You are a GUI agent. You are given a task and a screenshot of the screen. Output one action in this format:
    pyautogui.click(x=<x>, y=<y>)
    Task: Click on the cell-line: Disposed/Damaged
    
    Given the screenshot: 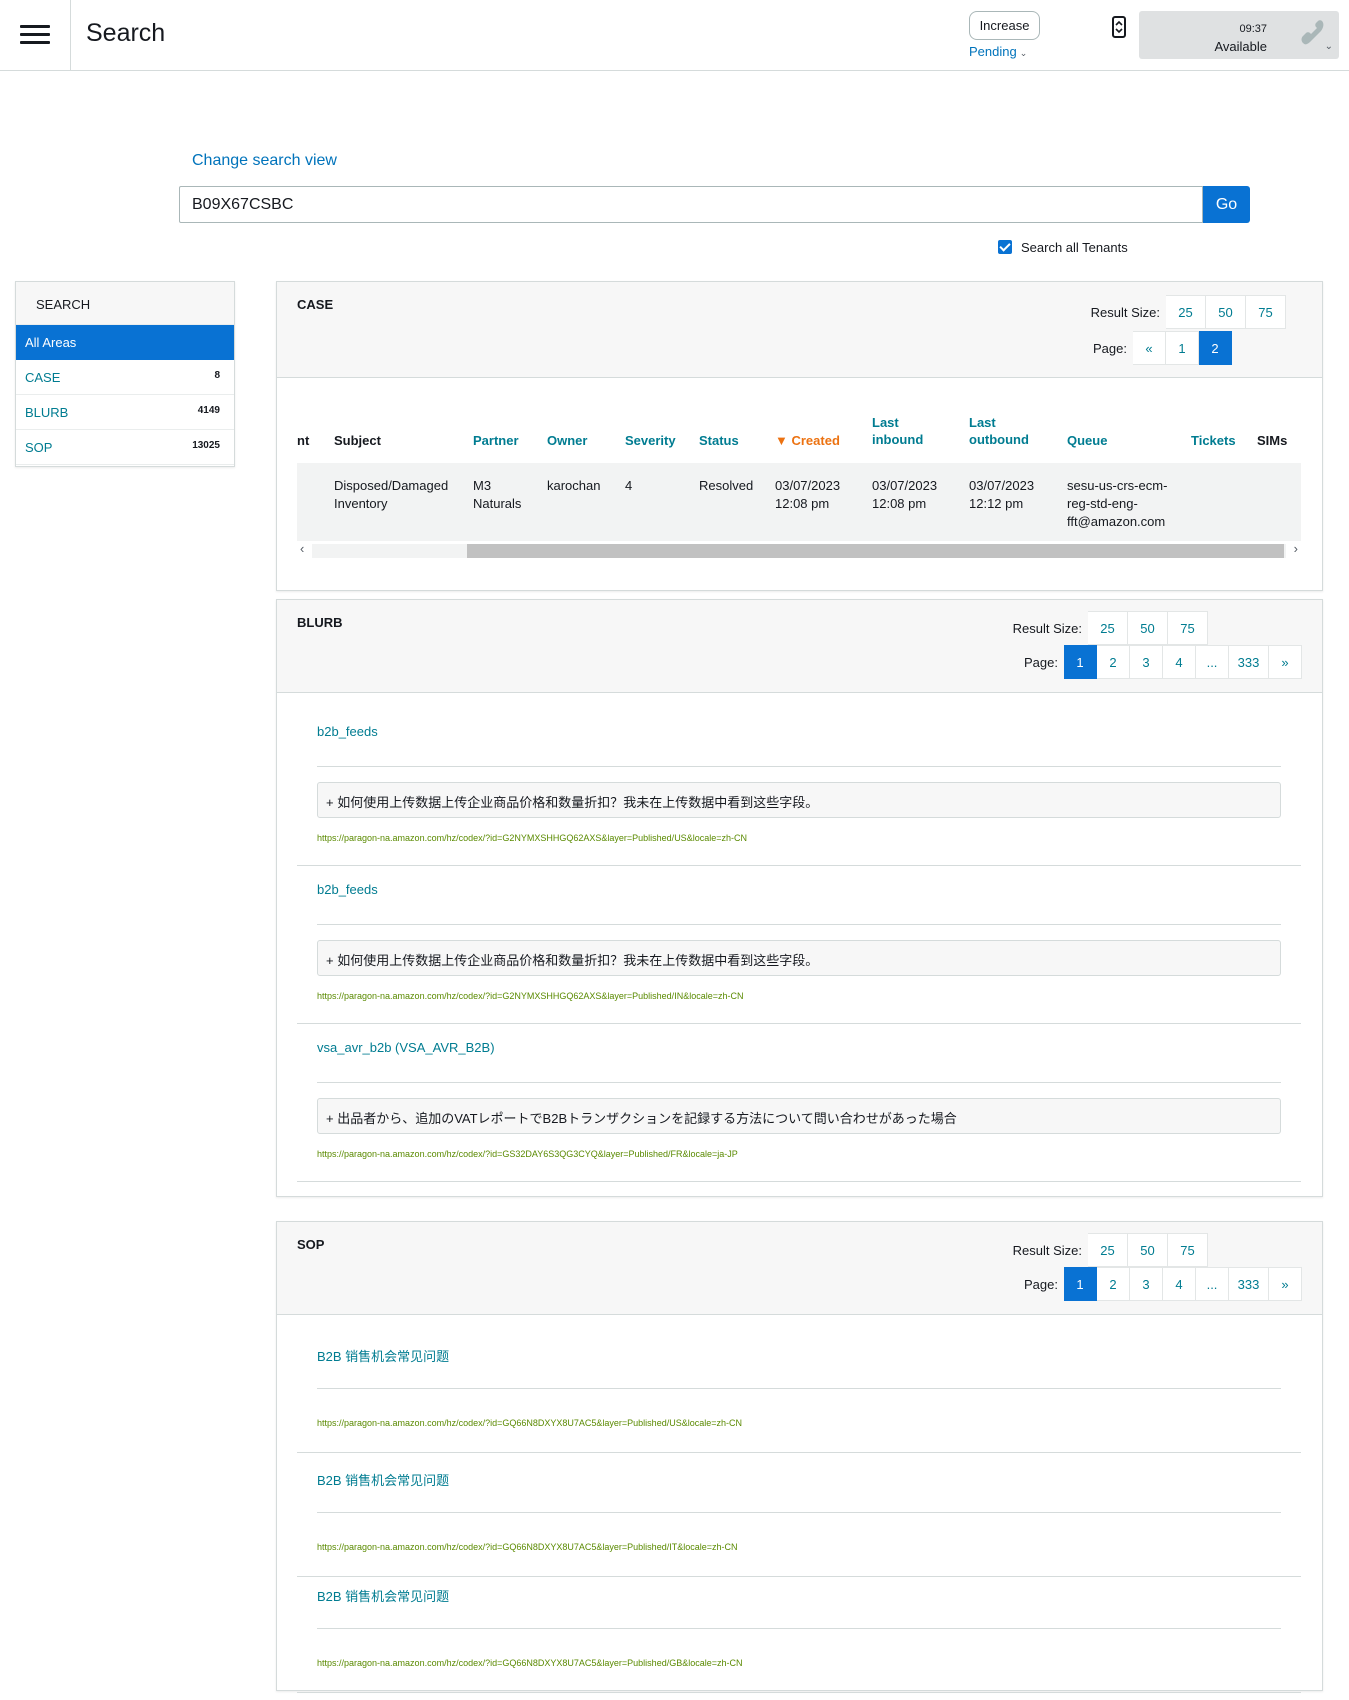 What is the action you would take?
    pyautogui.click(x=391, y=485)
    